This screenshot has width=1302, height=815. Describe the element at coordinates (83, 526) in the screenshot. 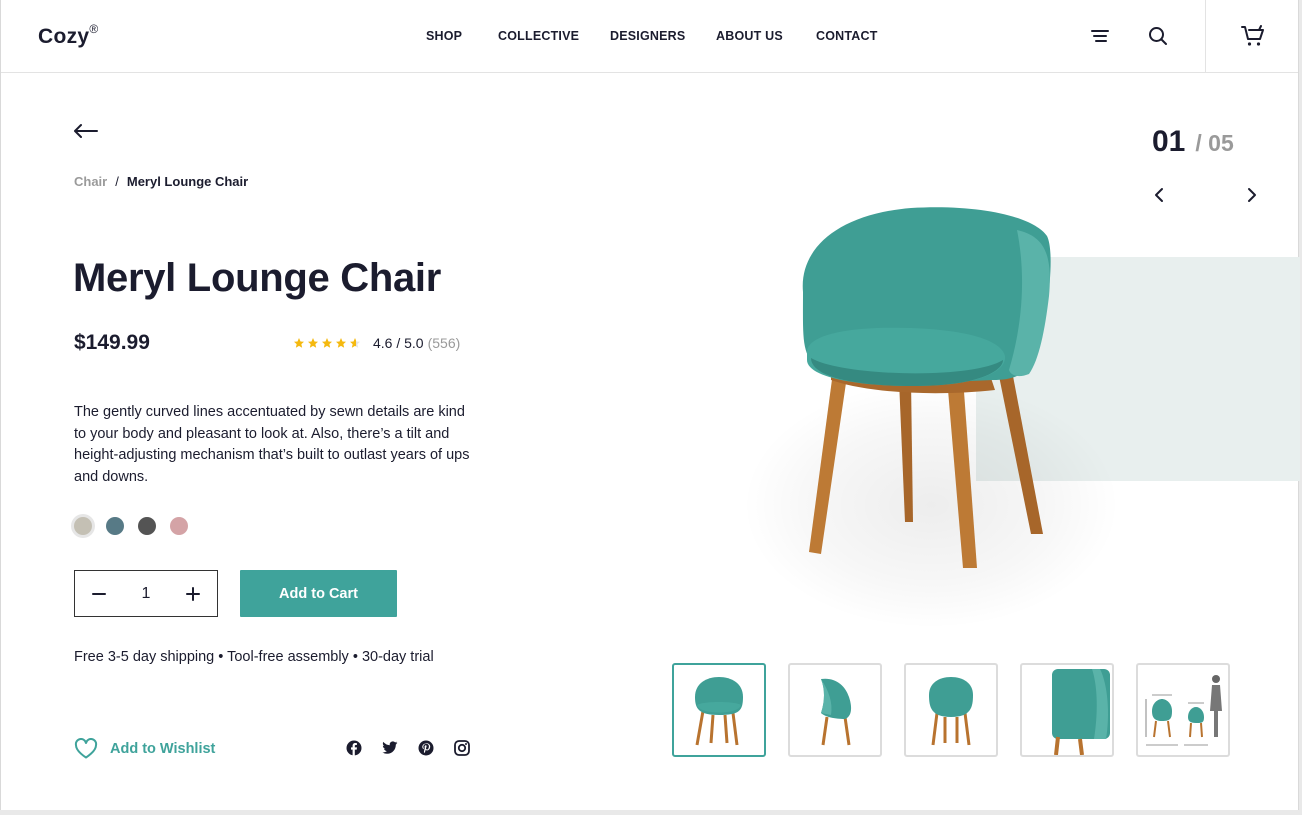

I see `color-swatch-beige` at that location.